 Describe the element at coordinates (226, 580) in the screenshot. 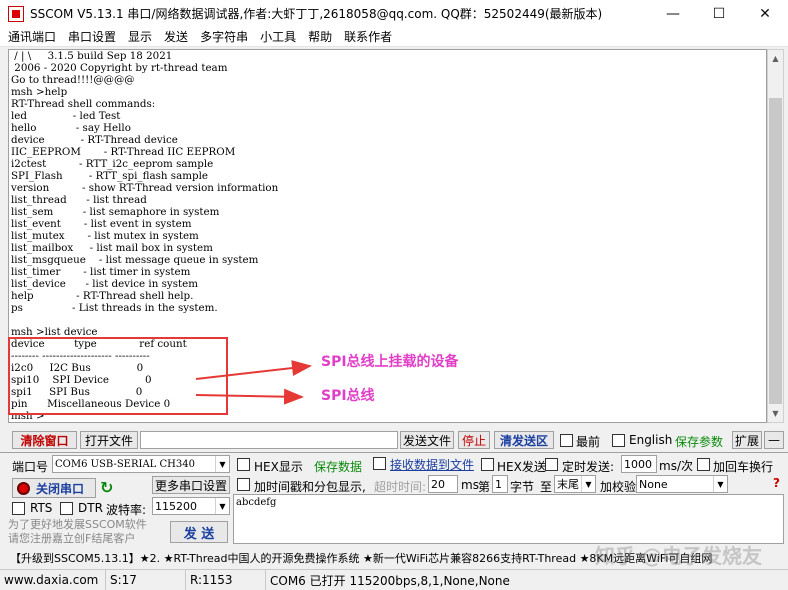

I see `status-received: R:1153` at that location.